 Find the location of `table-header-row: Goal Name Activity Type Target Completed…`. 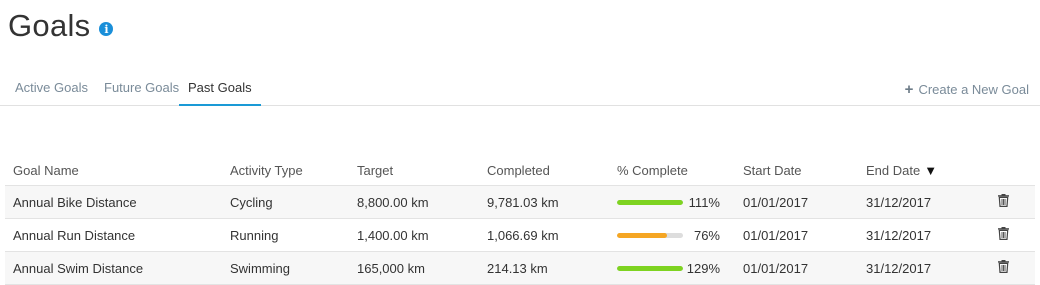

table-header-row: Goal Name Activity Type Target Completed… is located at coordinates (520, 170).